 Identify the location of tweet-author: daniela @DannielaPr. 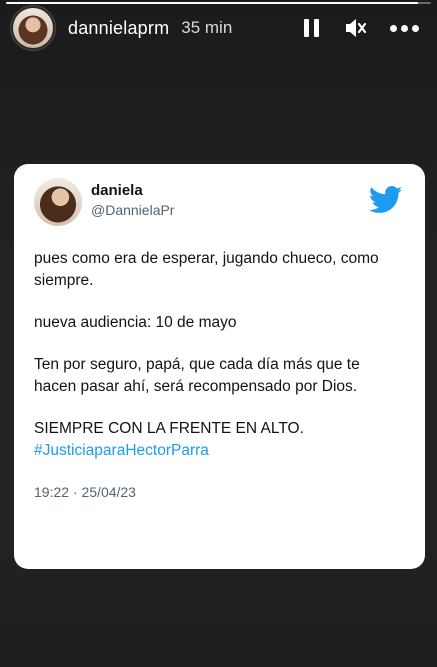
(132, 198).